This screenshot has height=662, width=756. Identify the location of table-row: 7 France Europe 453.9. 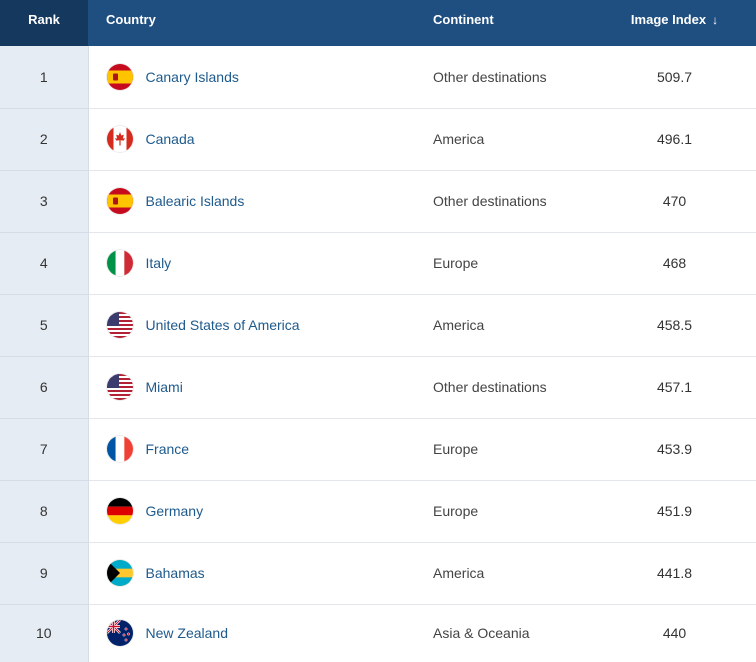
(378, 449).